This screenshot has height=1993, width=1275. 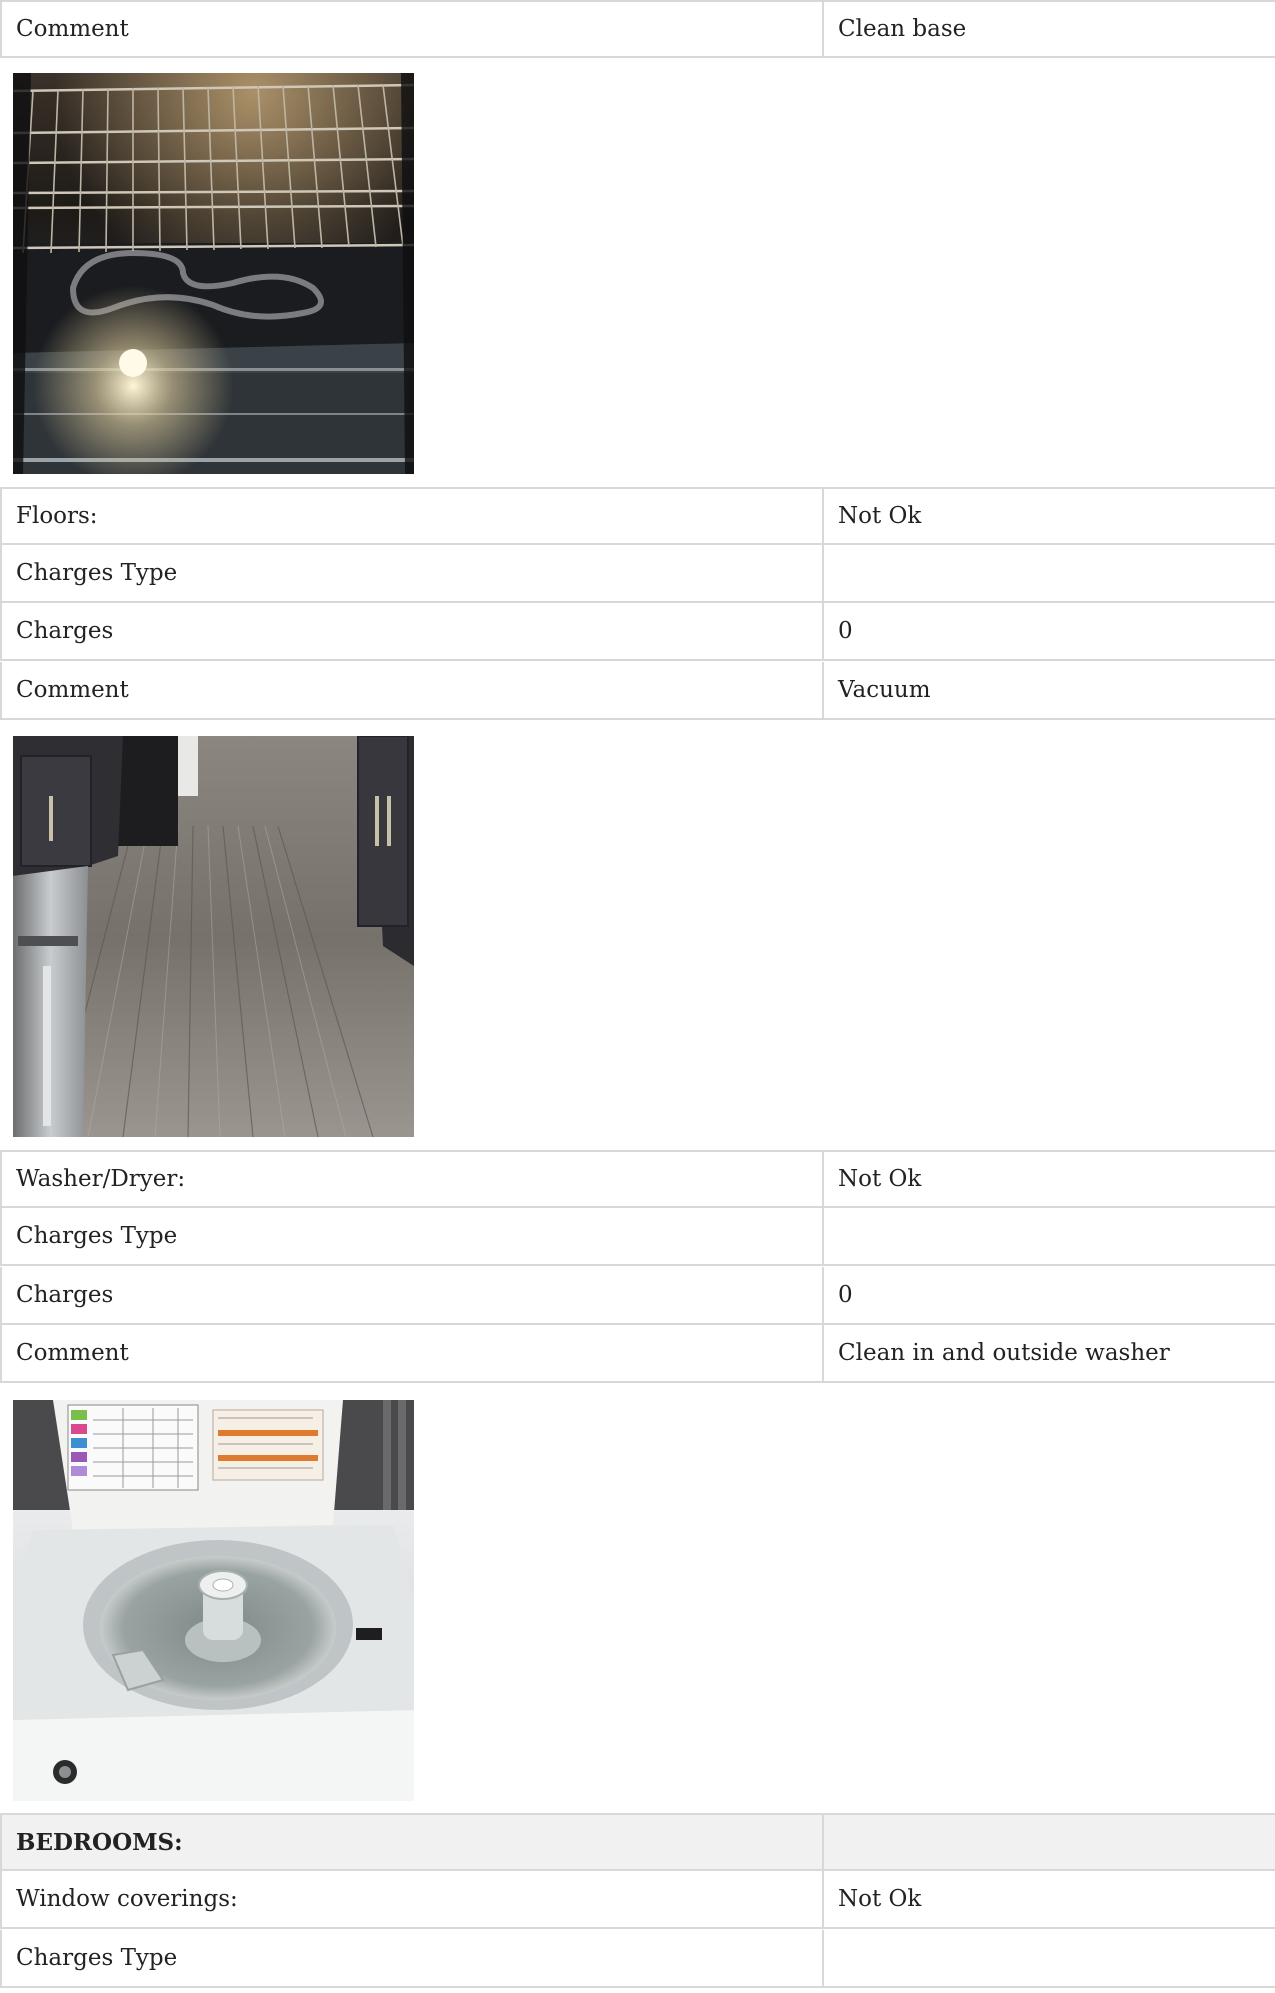 I want to click on table-row: Comment Vacuum, so click(x=637, y=691).